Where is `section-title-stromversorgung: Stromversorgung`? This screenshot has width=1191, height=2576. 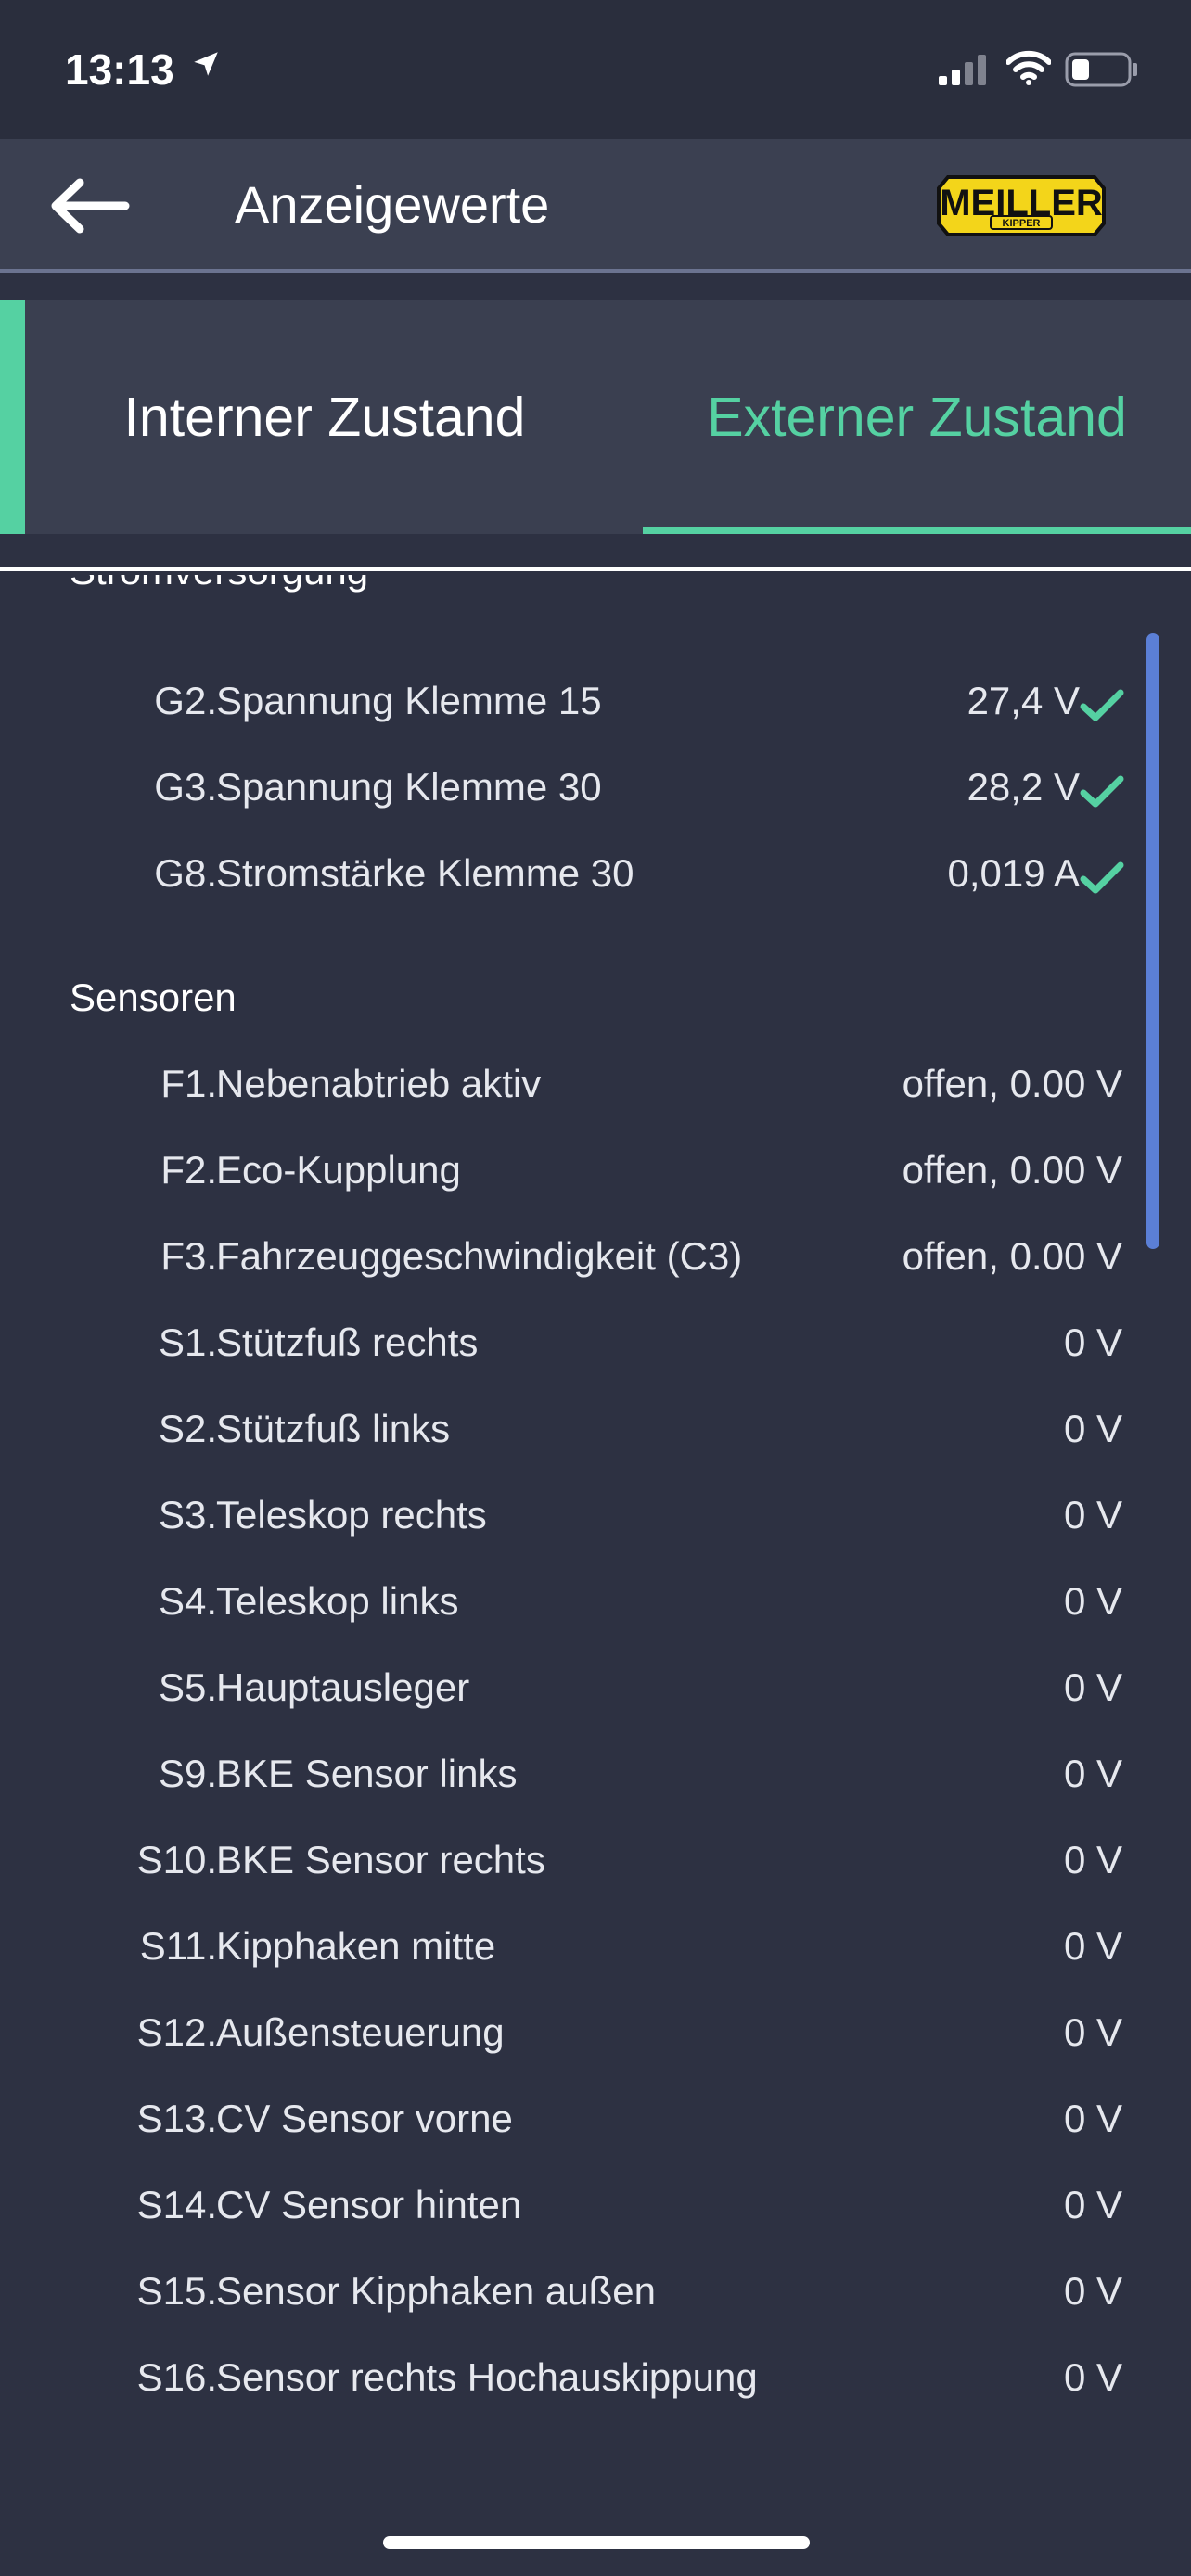 section-title-stromversorgung: Stromversorgung is located at coordinates (219, 584).